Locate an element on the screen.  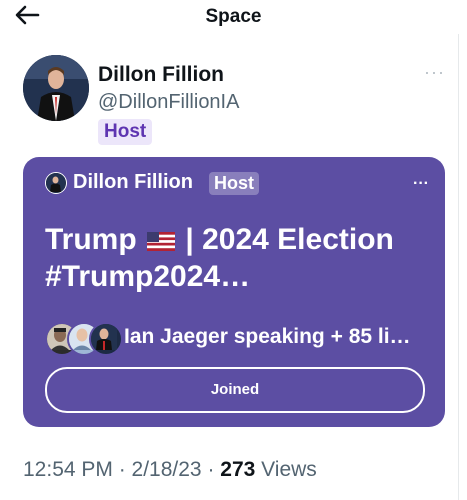
page-title: Space is located at coordinates (233, 16).